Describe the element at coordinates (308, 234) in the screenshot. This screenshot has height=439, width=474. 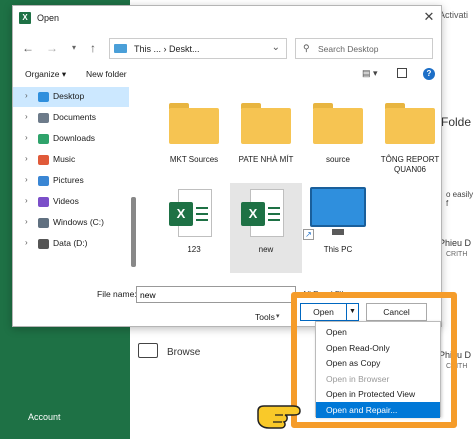
I see `shortcut-arrow-icon: ↗` at that location.